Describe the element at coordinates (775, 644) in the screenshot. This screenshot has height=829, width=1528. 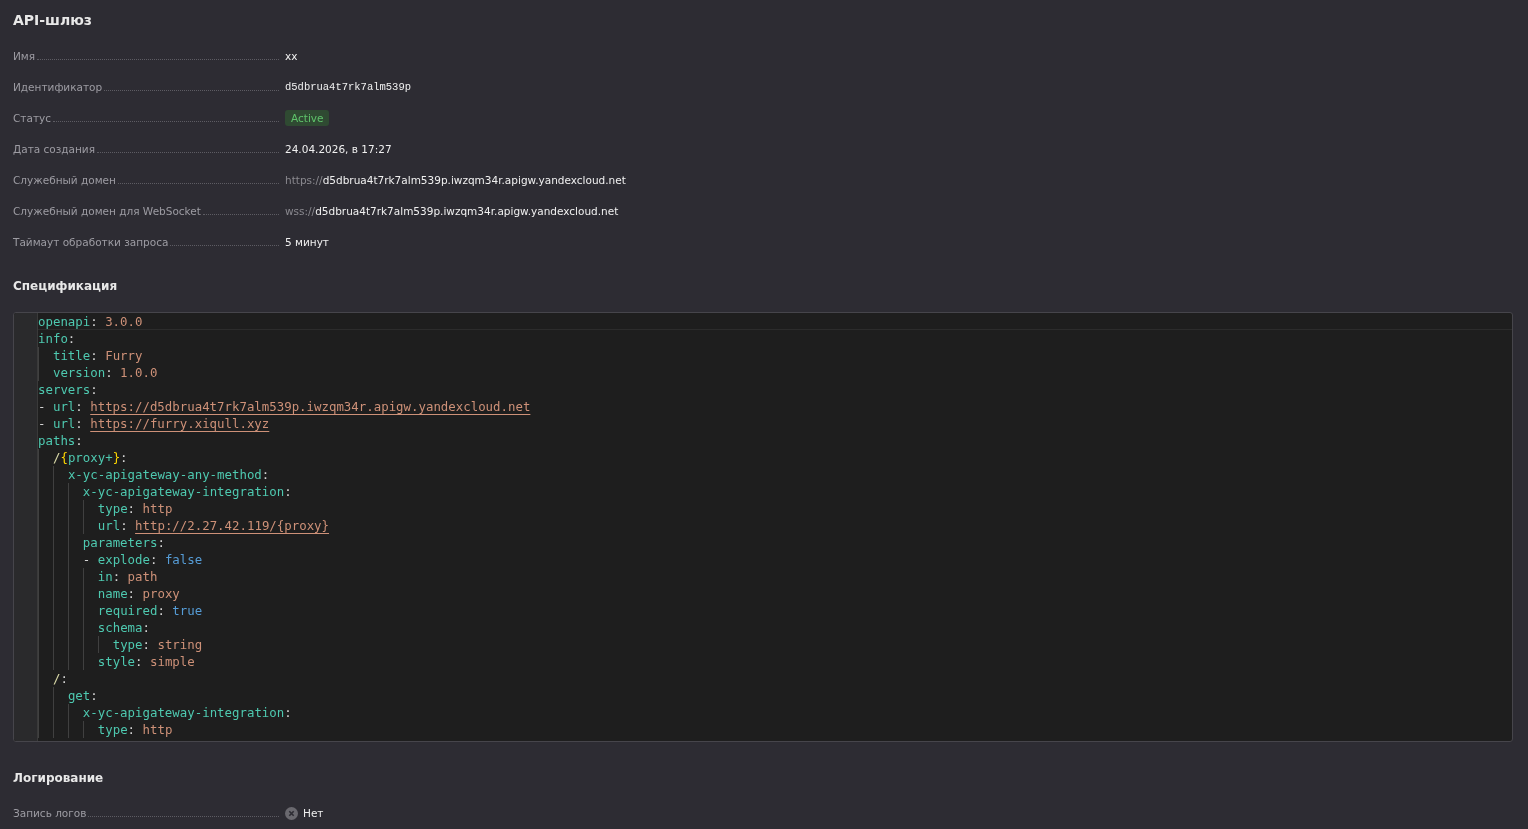
I see `code-line: type: string` at that location.